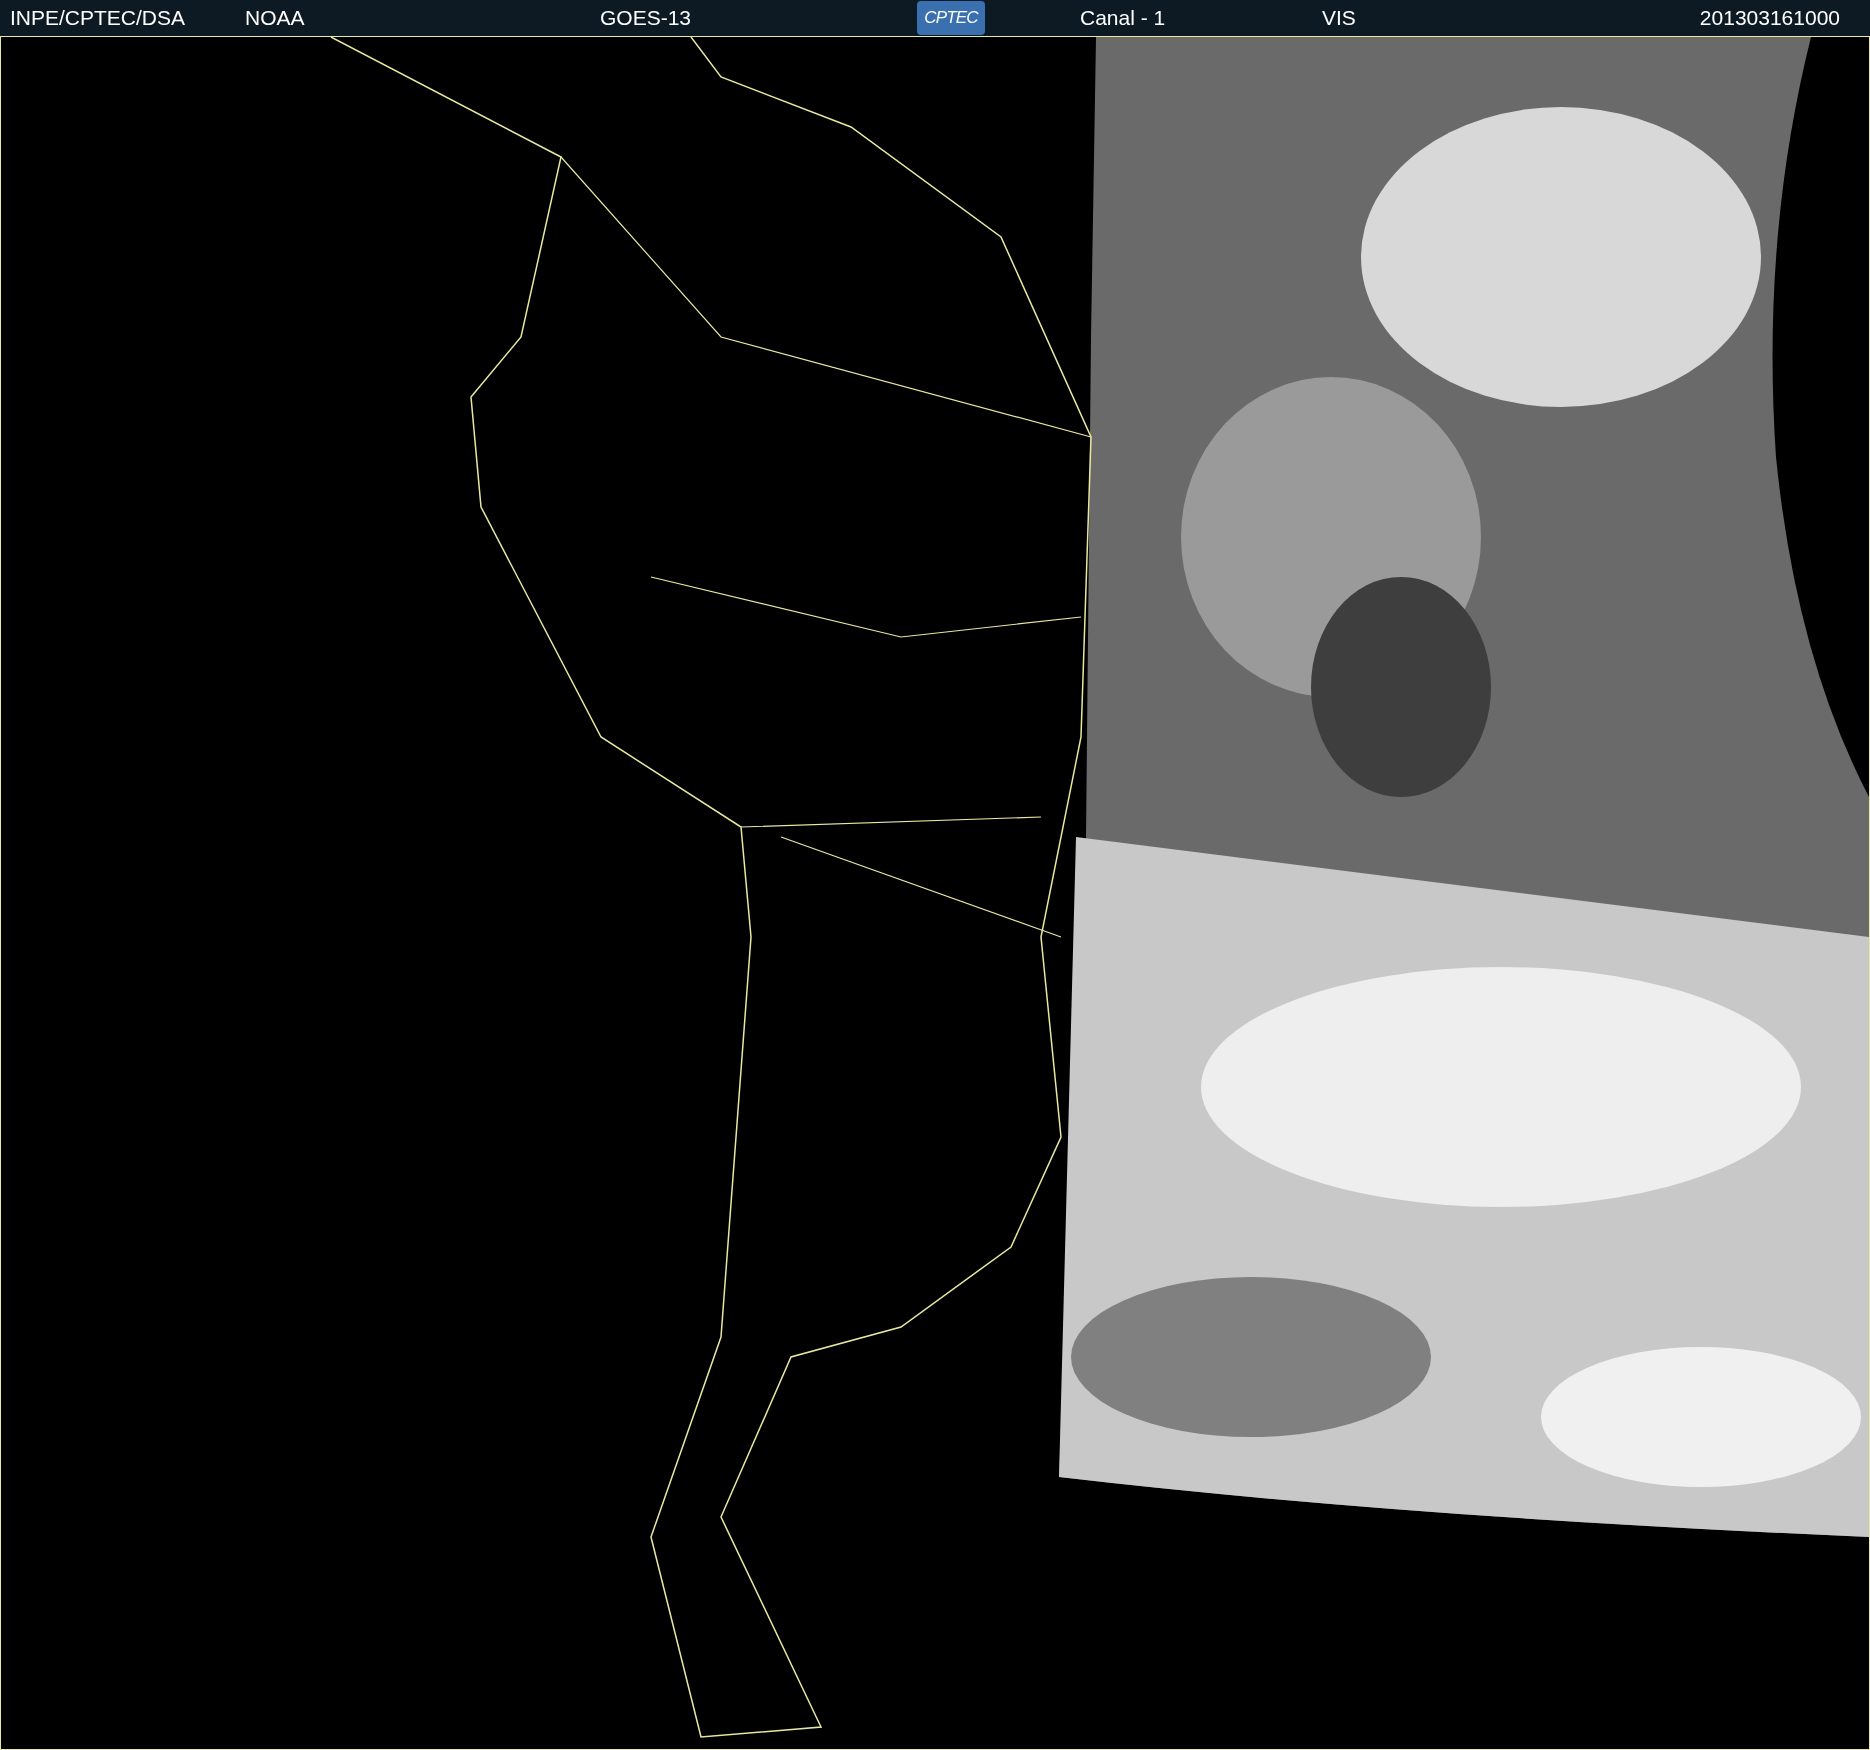 Image resolution: width=1870 pixels, height=1750 pixels. What do you see at coordinates (646, 18) in the screenshot?
I see `header-label: GOES-13` at bounding box center [646, 18].